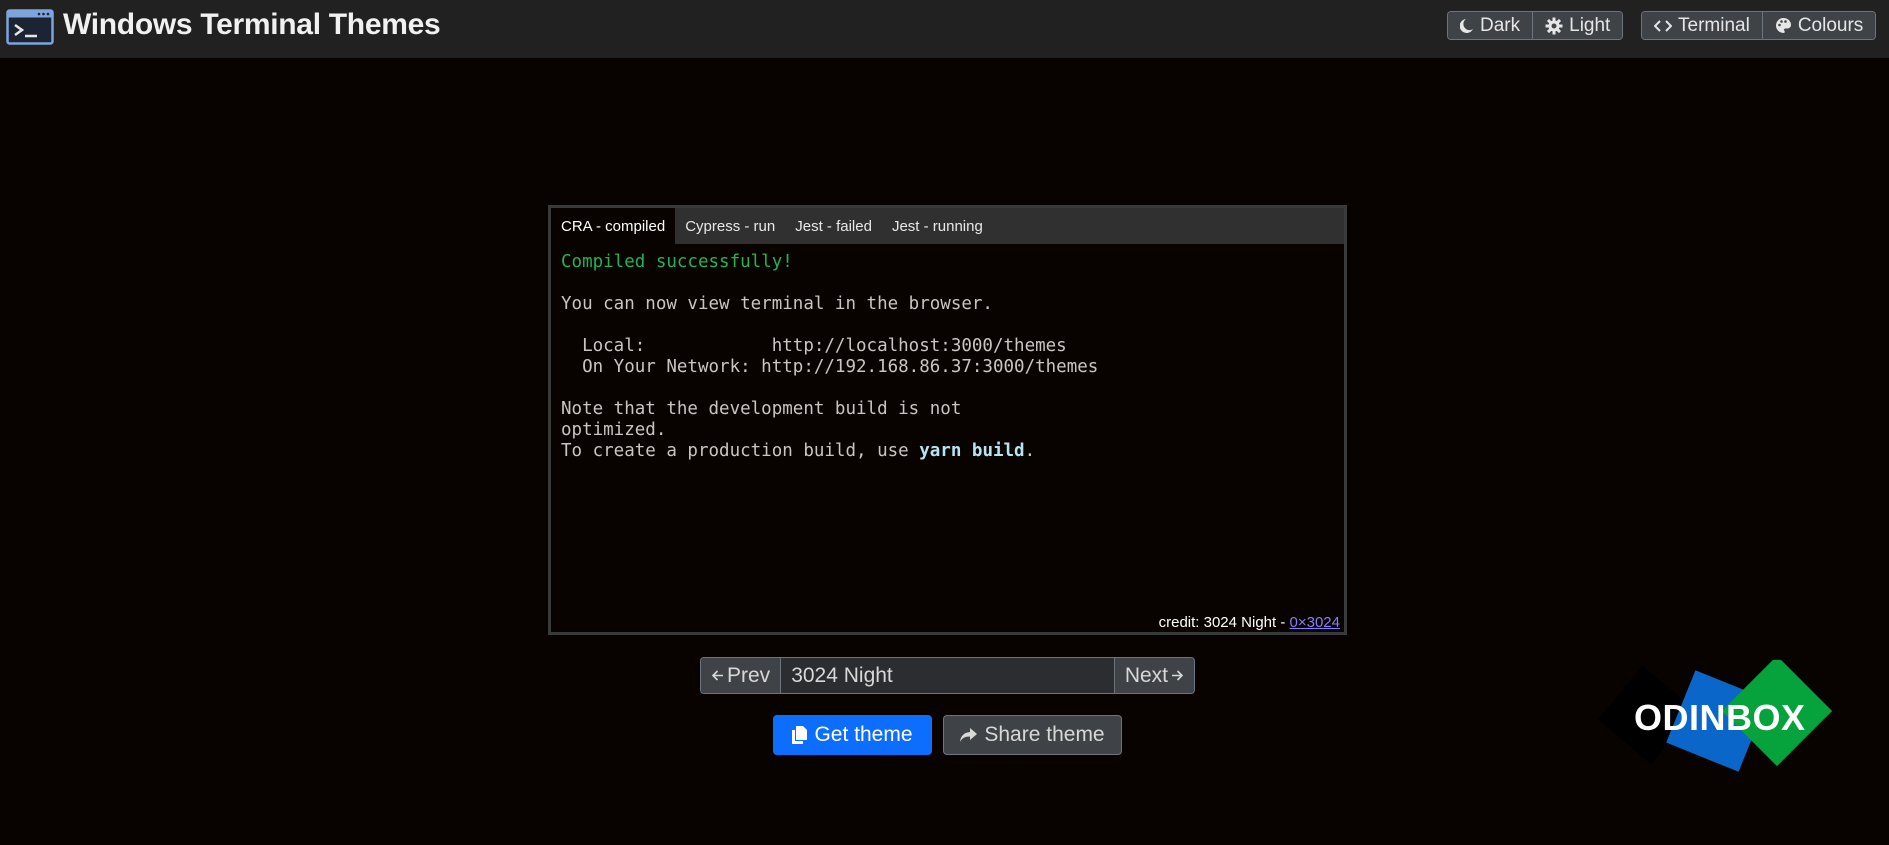  What do you see at coordinates (613, 226) in the screenshot?
I see `tab-cra-compiled: CRA - compiled` at bounding box center [613, 226].